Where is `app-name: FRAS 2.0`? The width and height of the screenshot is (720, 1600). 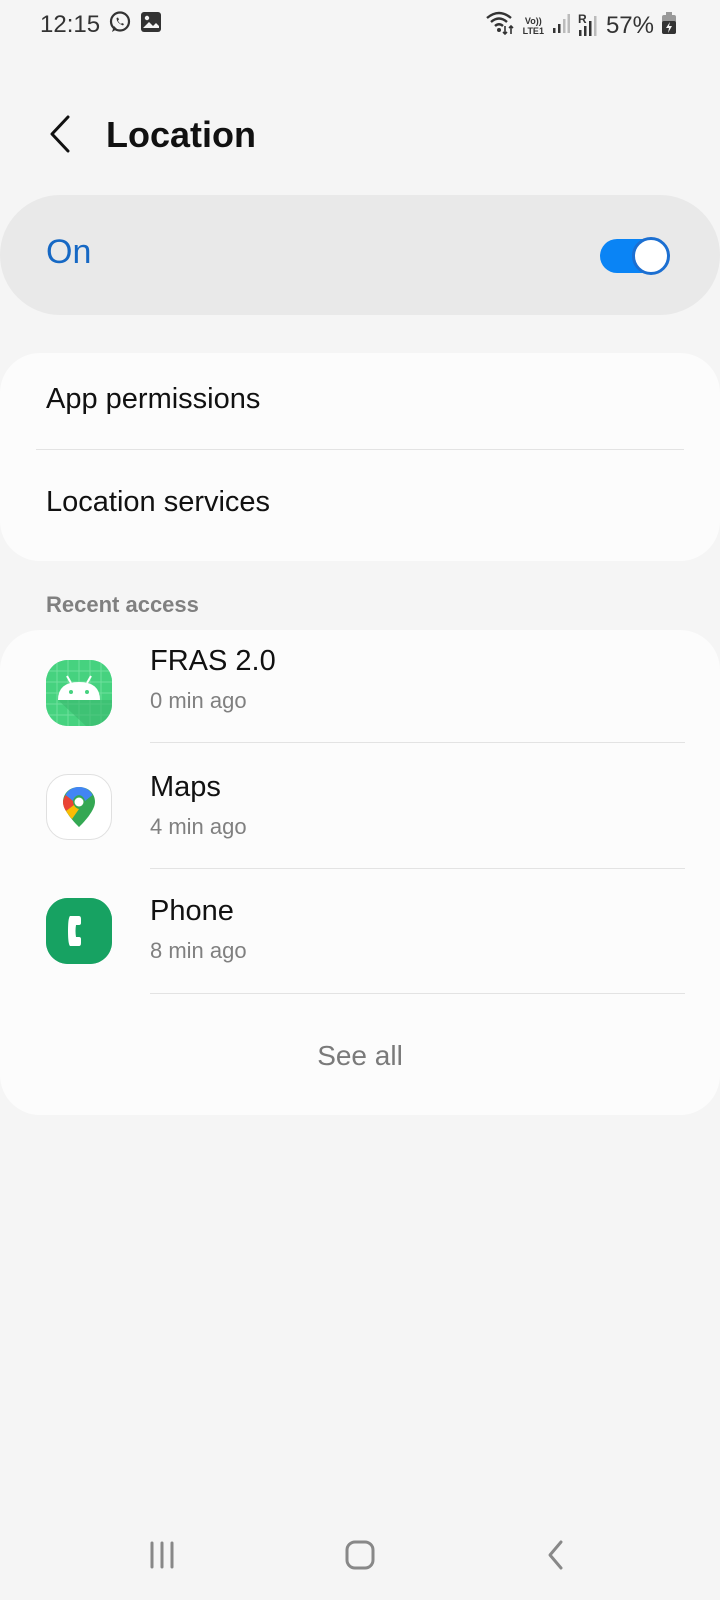
app-name: FRAS 2.0 is located at coordinates (213, 661).